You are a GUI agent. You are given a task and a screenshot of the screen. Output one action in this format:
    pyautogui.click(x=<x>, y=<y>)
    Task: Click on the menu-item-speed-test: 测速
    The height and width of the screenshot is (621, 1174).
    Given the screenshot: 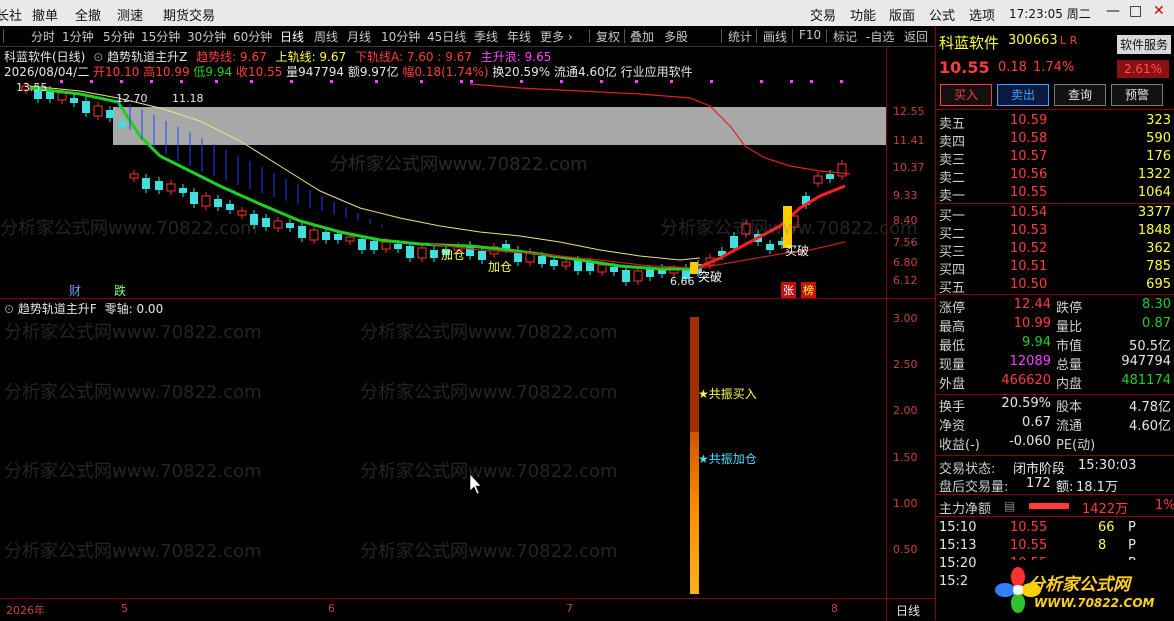 What is the action you would take?
    pyautogui.click(x=130, y=14)
    